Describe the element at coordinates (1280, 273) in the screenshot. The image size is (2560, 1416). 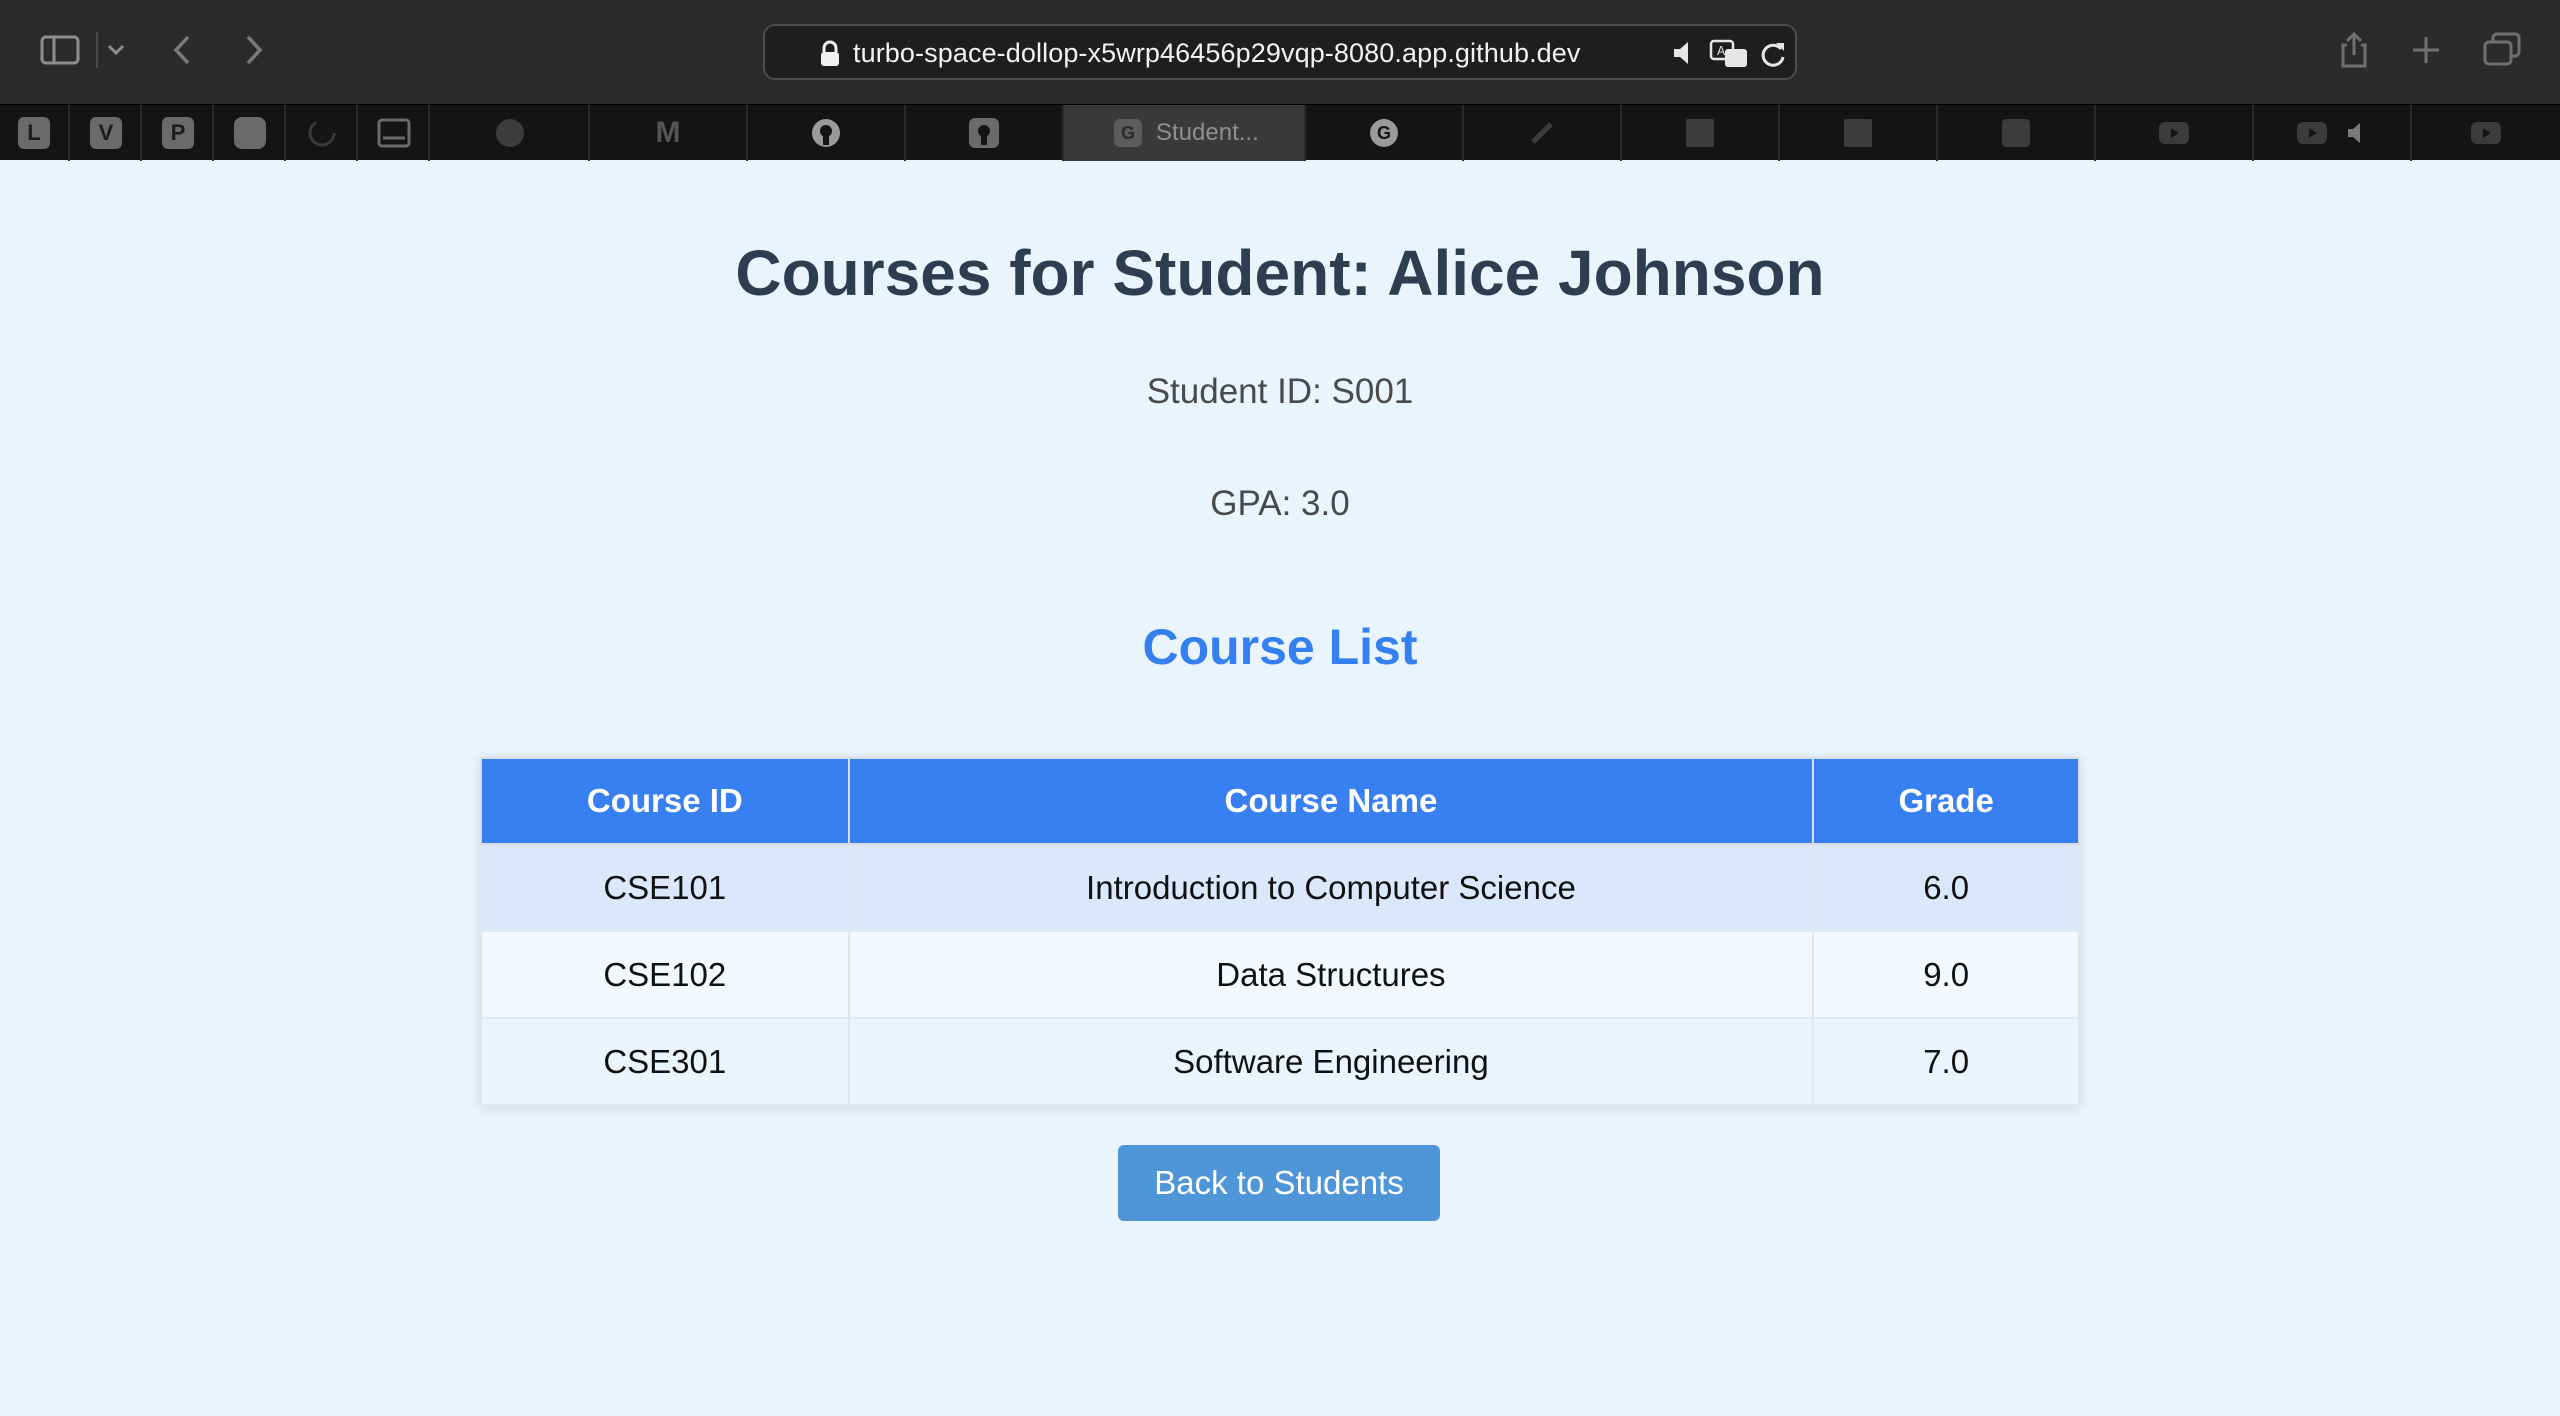
I see `page-title: Courses for Student: Alice Johnson` at that location.